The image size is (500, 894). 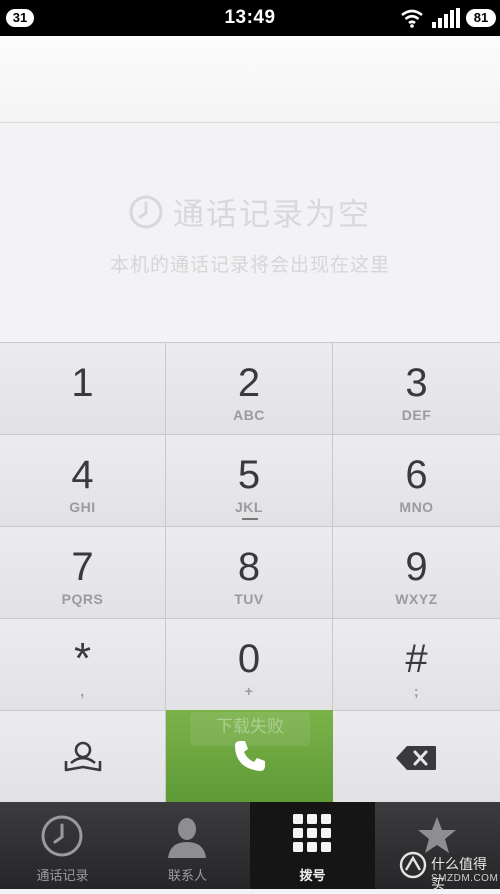 I want to click on key-digit: *, so click(x=82, y=658).